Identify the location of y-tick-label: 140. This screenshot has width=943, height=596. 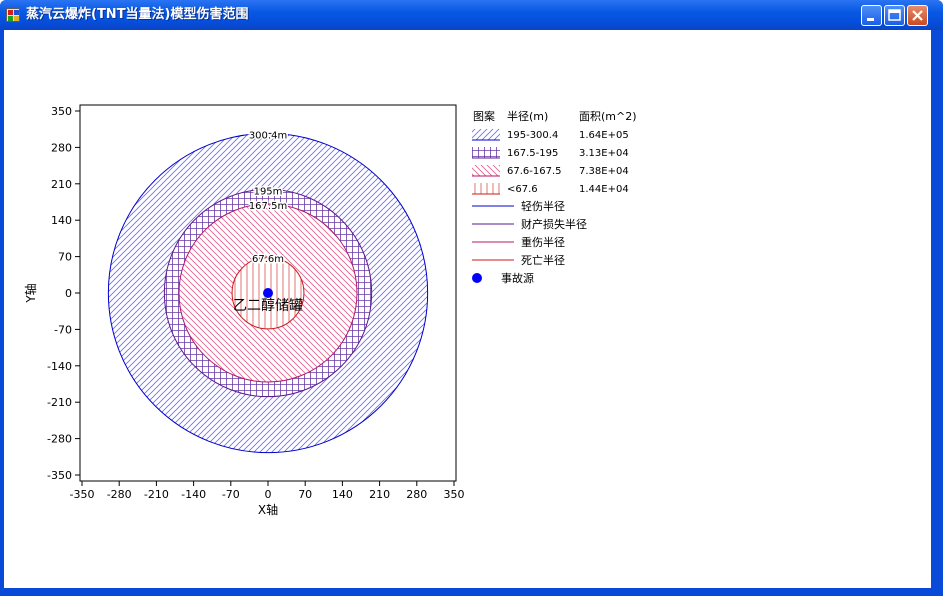
(61, 220).